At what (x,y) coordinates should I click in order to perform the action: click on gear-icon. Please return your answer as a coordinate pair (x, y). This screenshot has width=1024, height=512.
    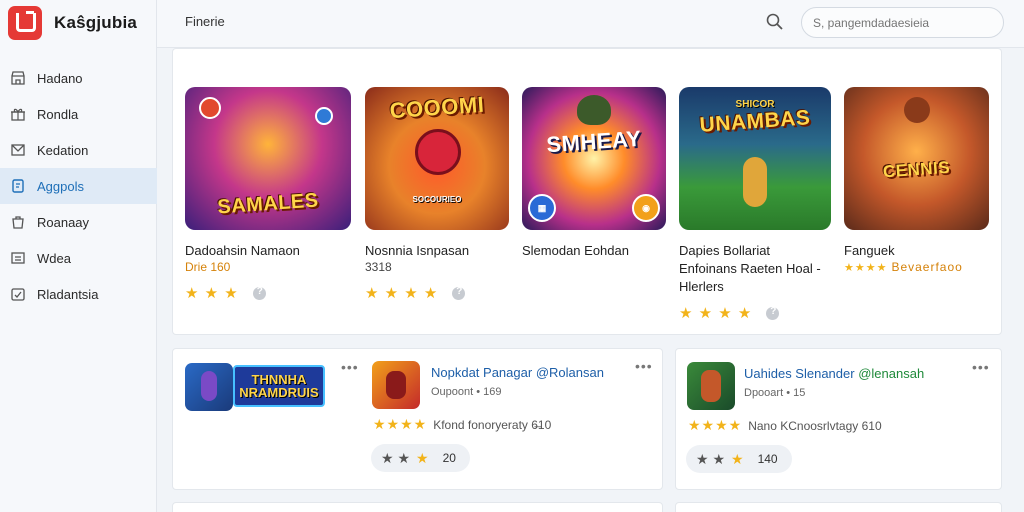
    Looking at the image, I should click on (210, 108).